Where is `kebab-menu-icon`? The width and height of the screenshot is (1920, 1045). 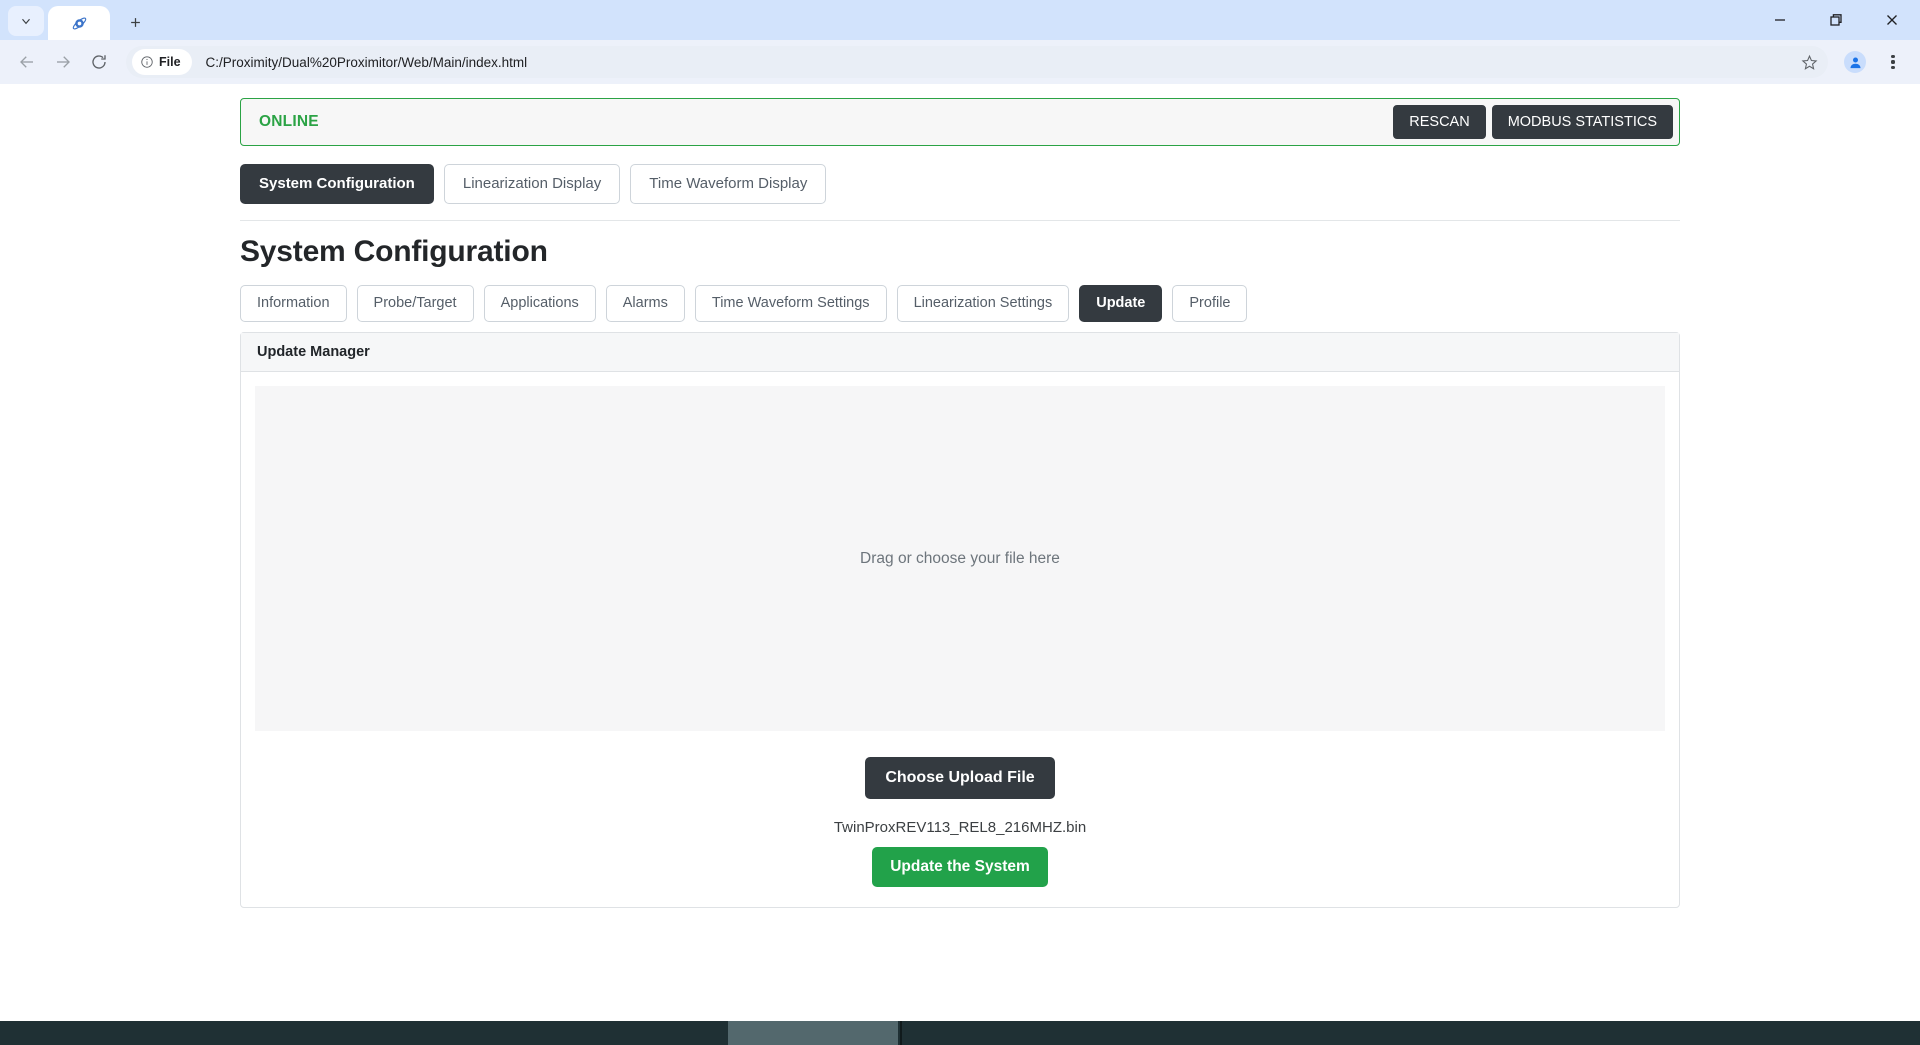 kebab-menu-icon is located at coordinates (1893, 62).